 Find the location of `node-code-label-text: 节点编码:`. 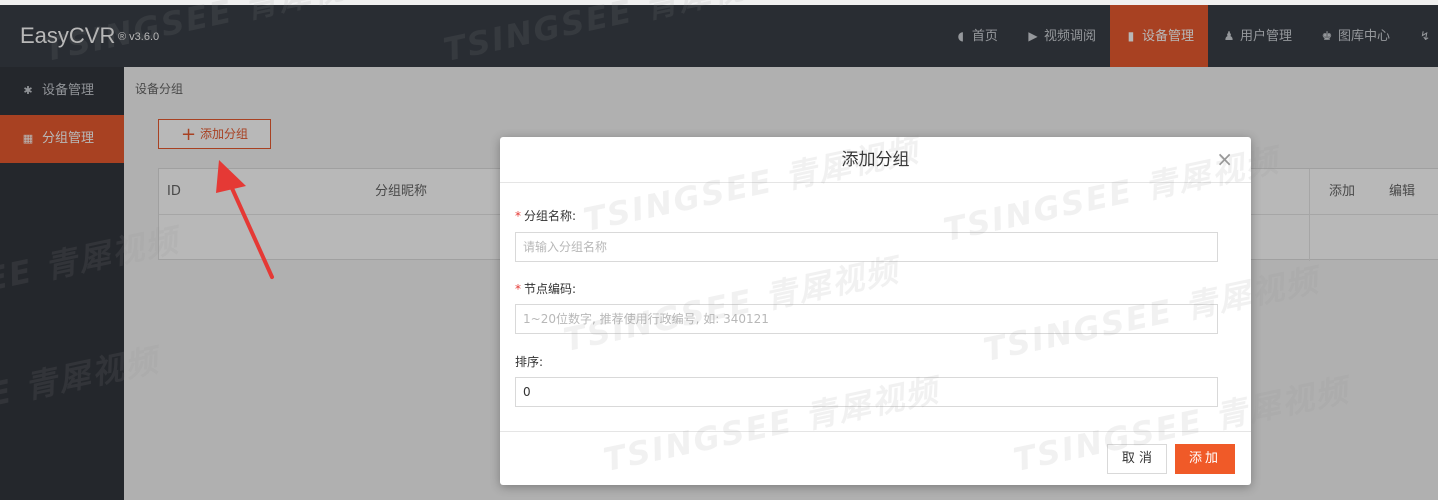

node-code-label-text: 节点编码: is located at coordinates (550, 289).